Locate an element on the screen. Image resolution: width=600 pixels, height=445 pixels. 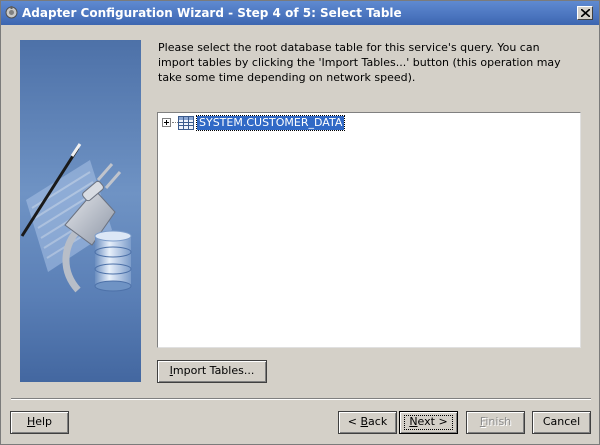
finish-label: inish is located at coordinates (498, 421).